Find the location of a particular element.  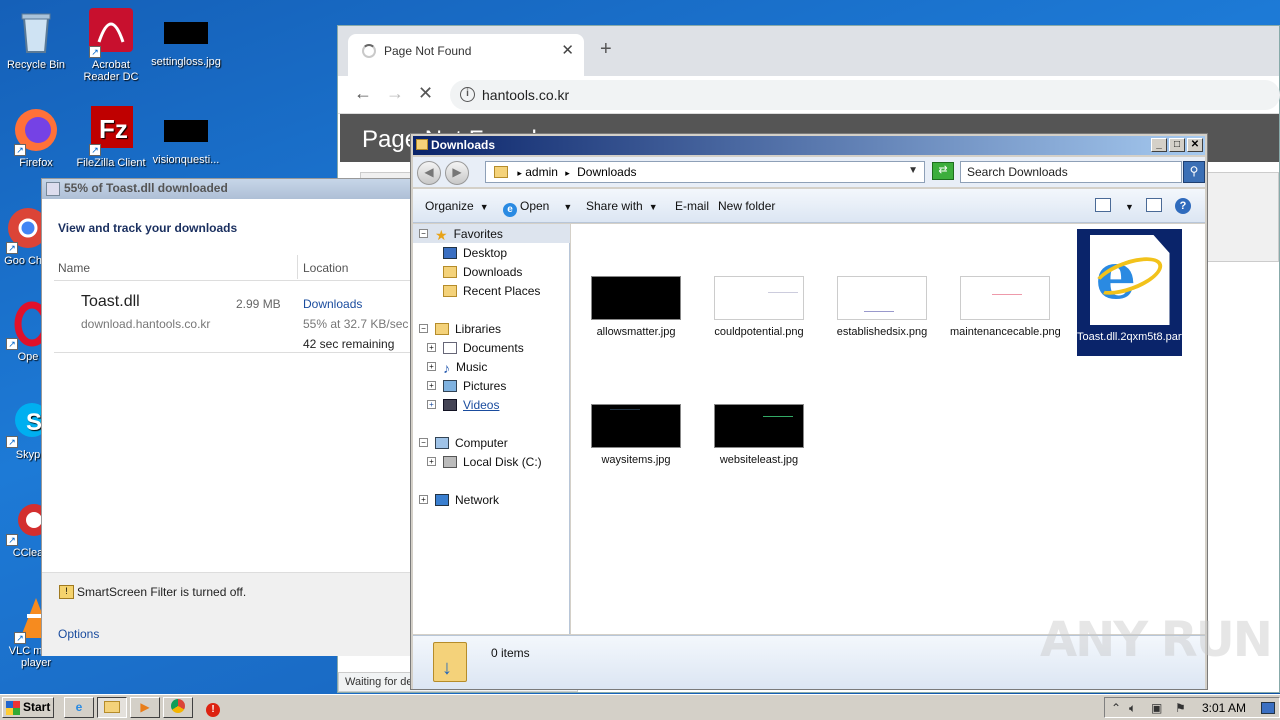

column-divider is located at coordinates (297, 267).